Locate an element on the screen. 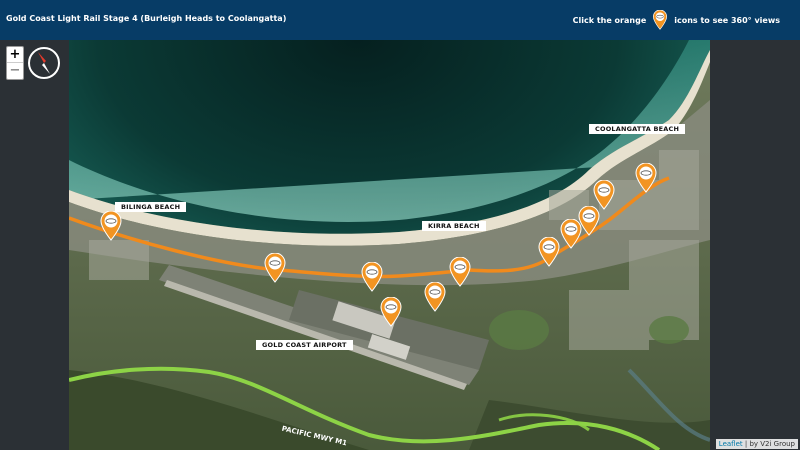 This screenshot has width=800, height=450. pin-360-coolangatta-mid is located at coordinates (589, 220).